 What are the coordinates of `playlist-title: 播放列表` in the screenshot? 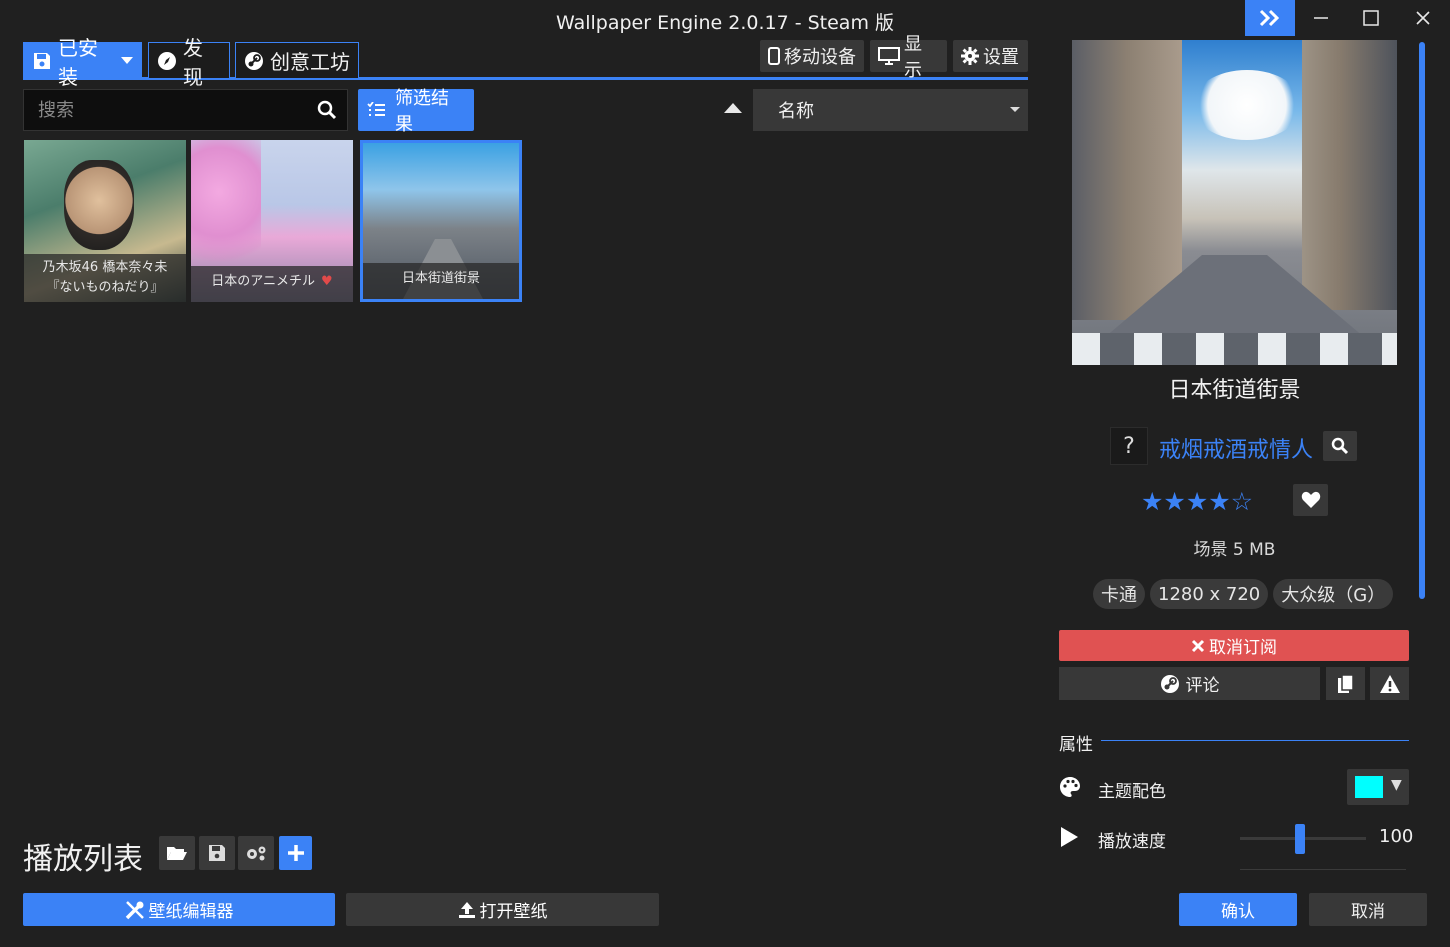 It's located at (83, 859).